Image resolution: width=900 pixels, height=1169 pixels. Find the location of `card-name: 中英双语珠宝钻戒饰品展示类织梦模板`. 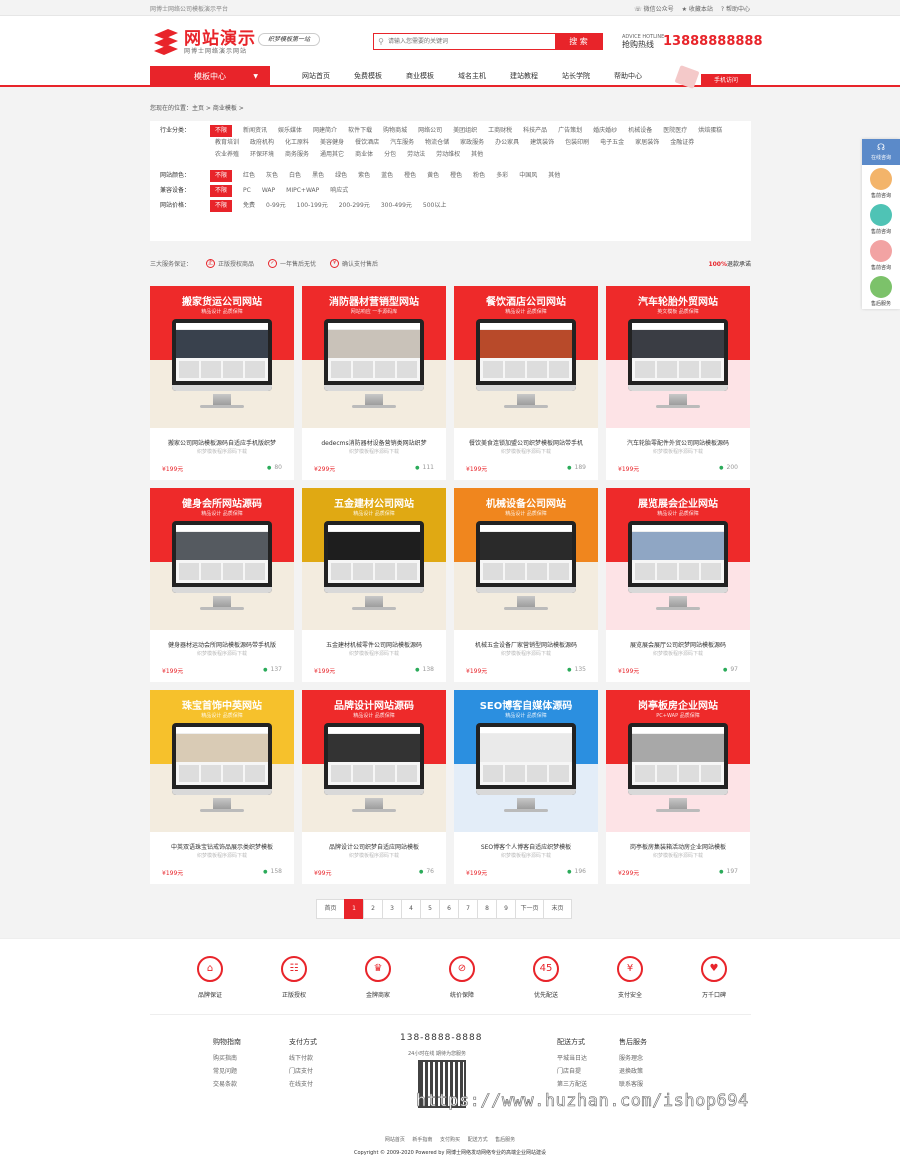

card-name: 中英双语珠宝钻戒饰品展示类织梦模板 is located at coordinates (222, 846).